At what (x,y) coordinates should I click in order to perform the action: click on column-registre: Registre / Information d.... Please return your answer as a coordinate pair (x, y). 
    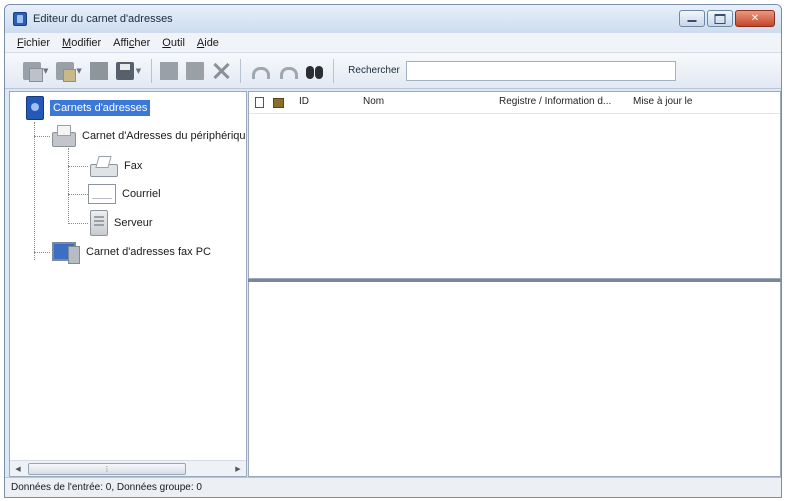
    Looking at the image, I should click on (555, 101).